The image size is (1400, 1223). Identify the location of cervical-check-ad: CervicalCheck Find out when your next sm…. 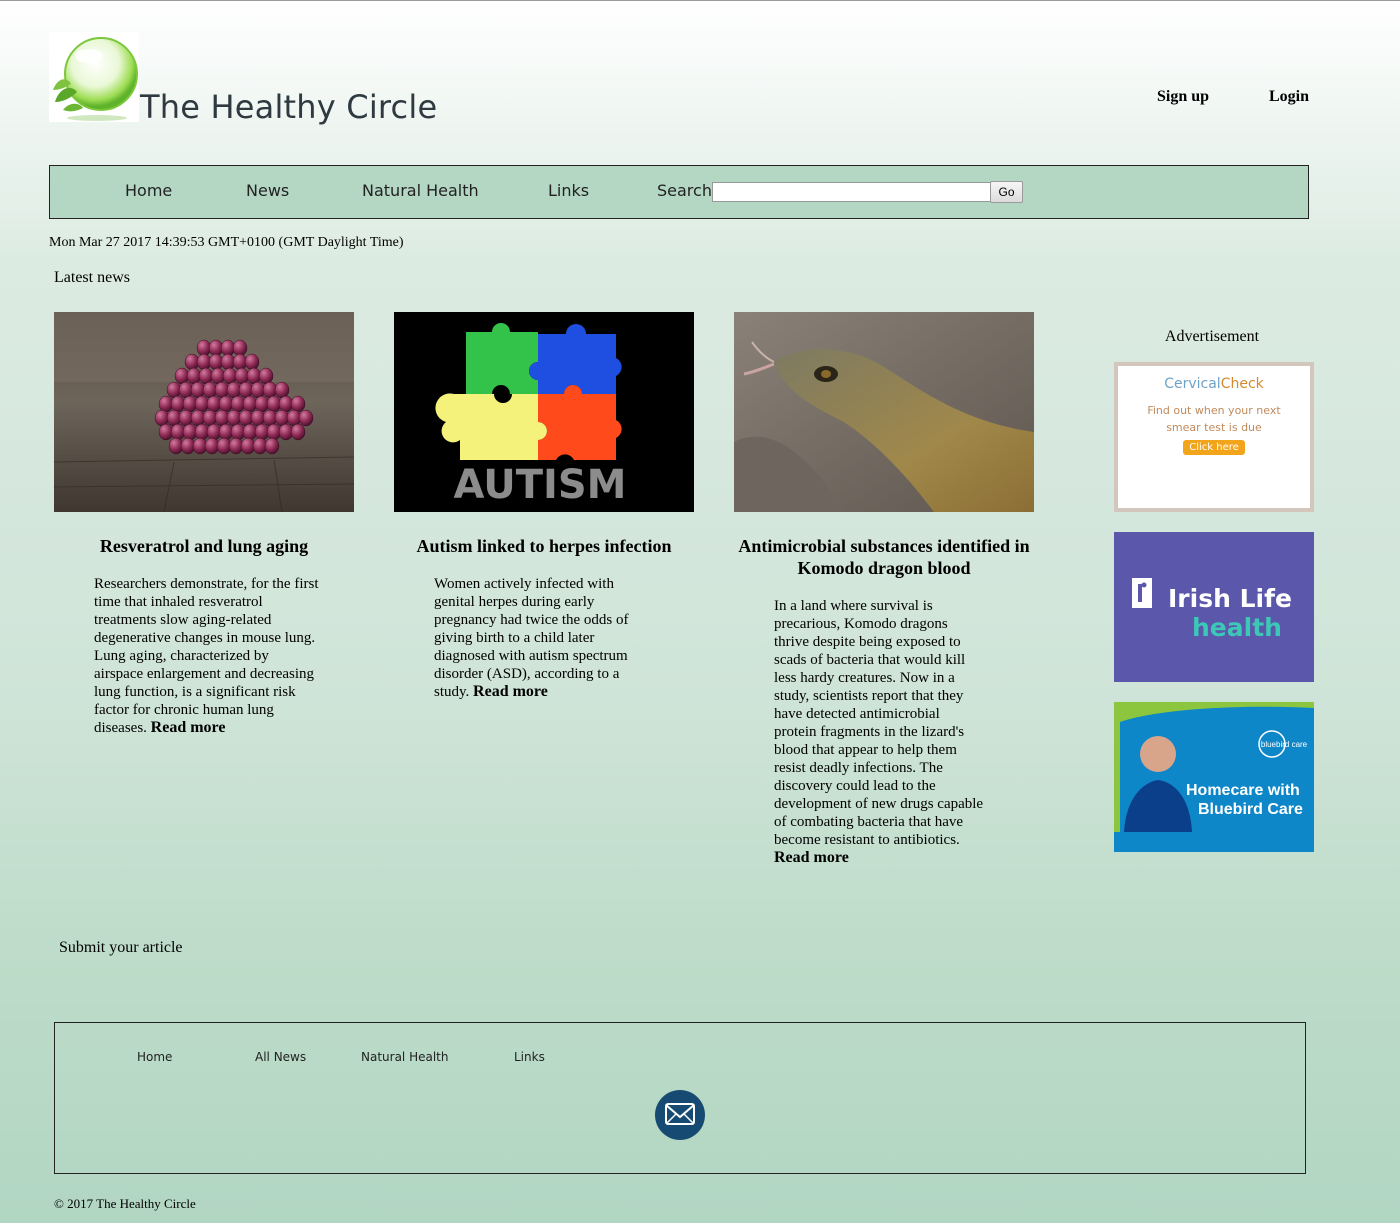
(1214, 437).